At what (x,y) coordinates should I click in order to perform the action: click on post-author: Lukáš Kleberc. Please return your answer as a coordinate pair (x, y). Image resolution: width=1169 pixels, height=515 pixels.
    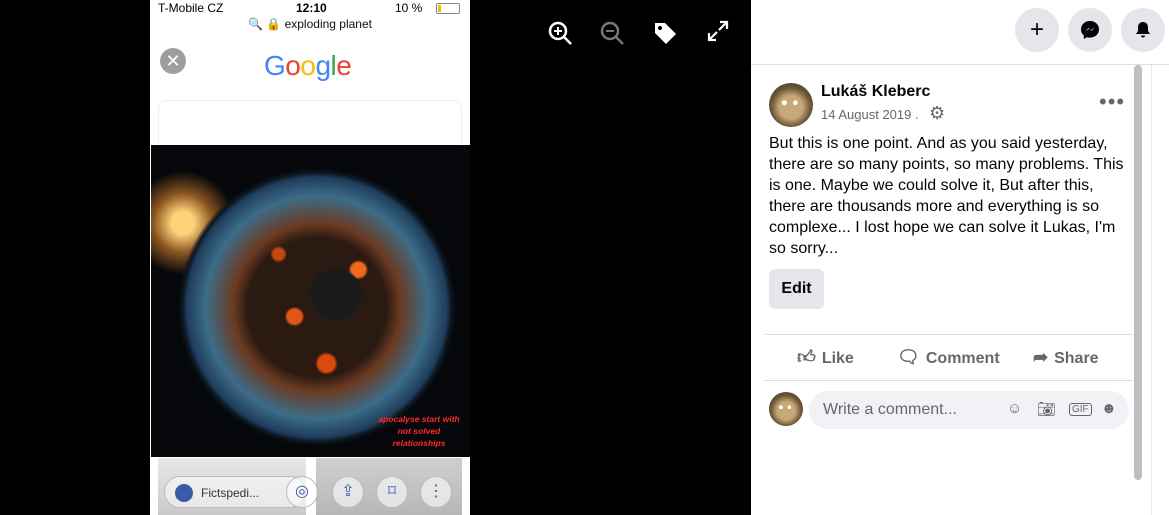
    Looking at the image, I should click on (875, 92).